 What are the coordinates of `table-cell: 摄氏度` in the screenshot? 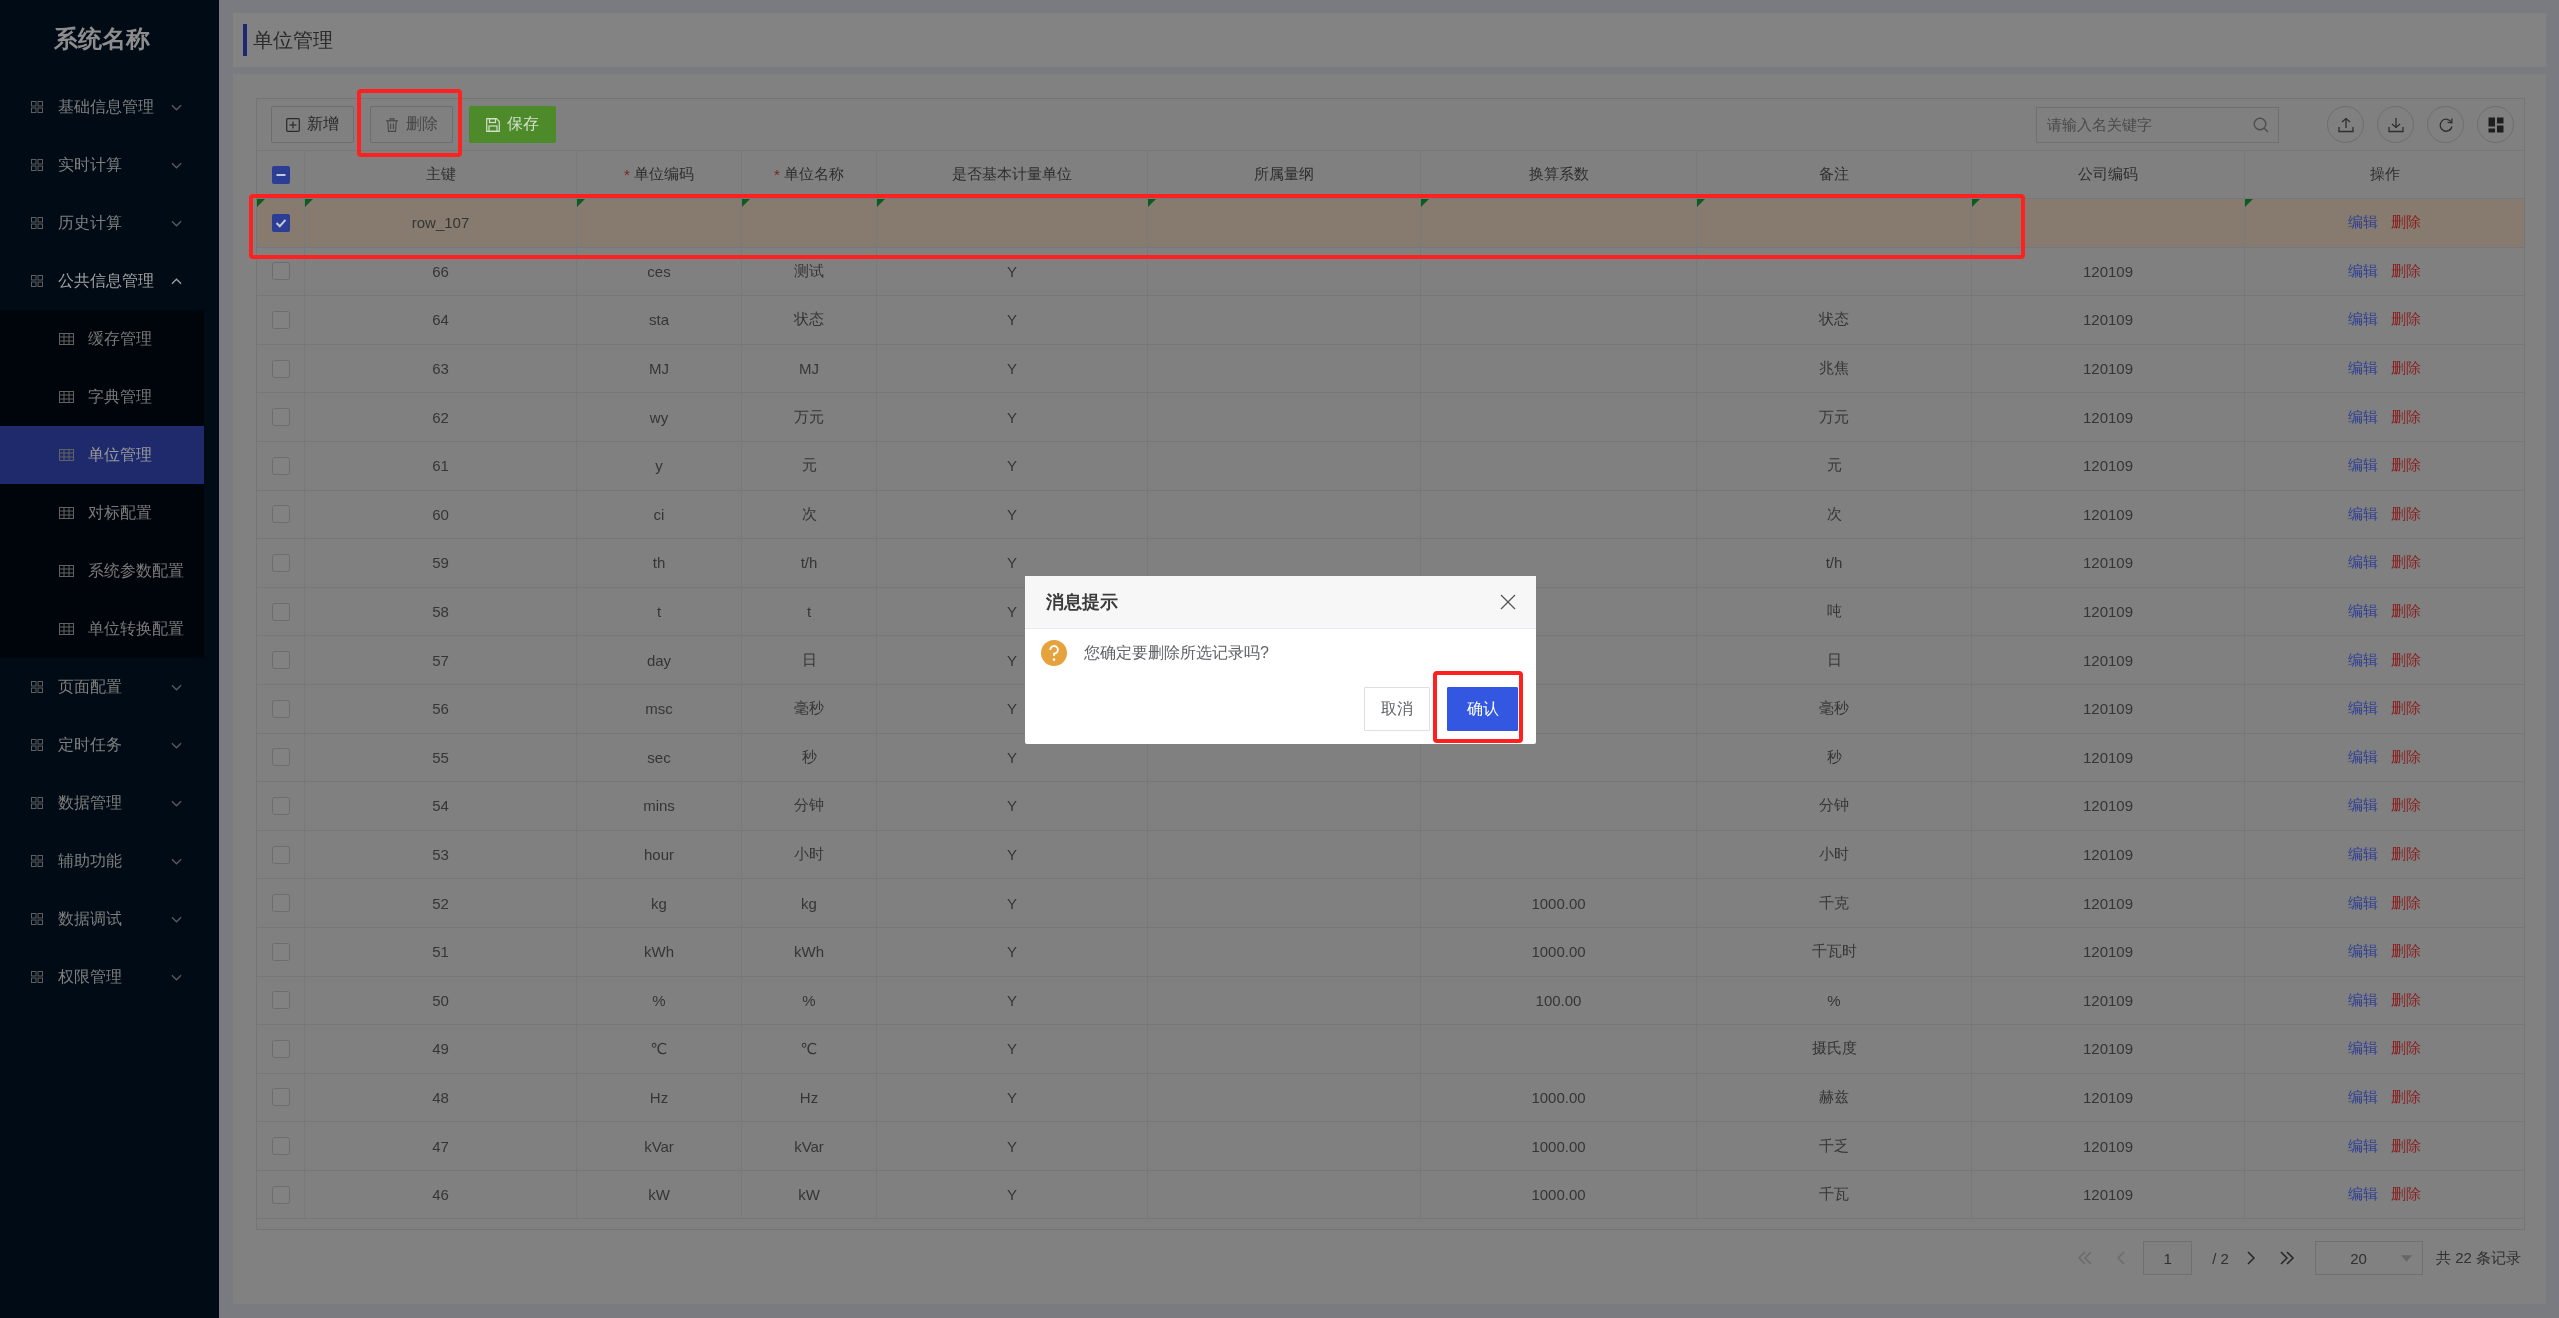 It's located at (1834, 1049).